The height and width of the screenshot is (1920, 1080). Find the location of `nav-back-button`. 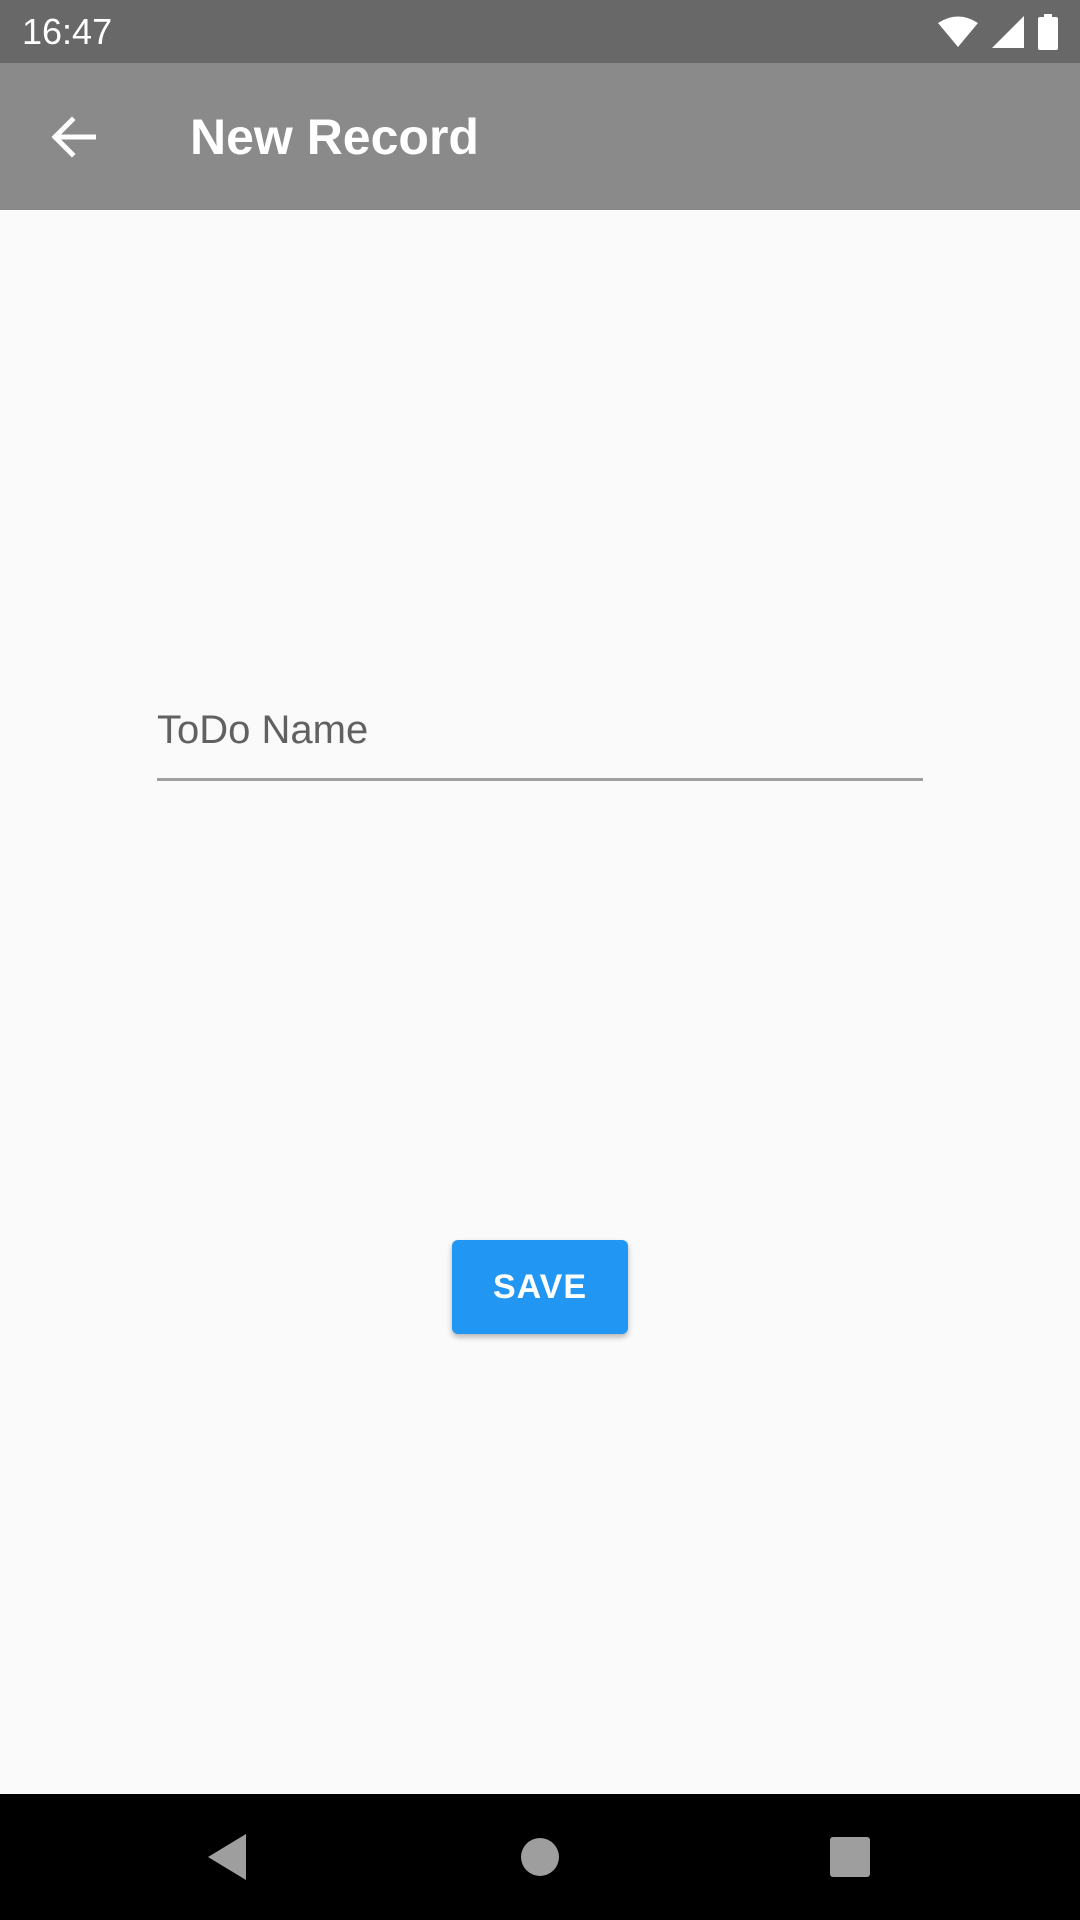

nav-back-button is located at coordinates (228, 1857).